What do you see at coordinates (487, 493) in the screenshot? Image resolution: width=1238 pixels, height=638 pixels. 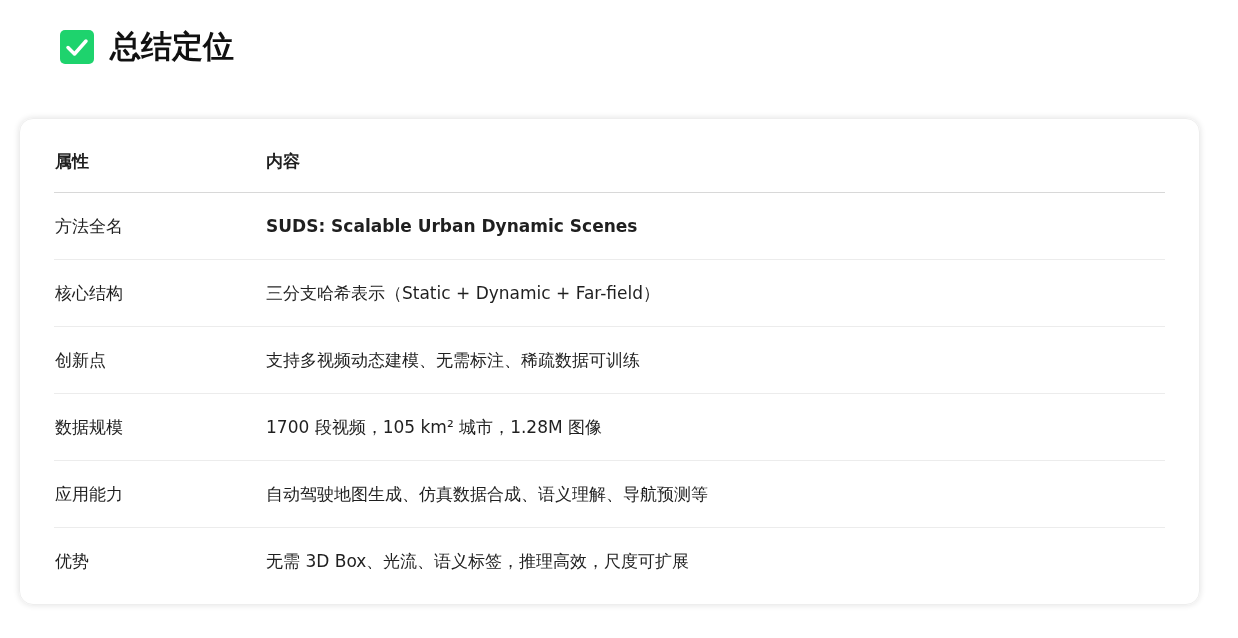 I see `table-cell: 自动驾驶地图生成、仿真数据合成、语义理解、导航预测等` at bounding box center [487, 493].